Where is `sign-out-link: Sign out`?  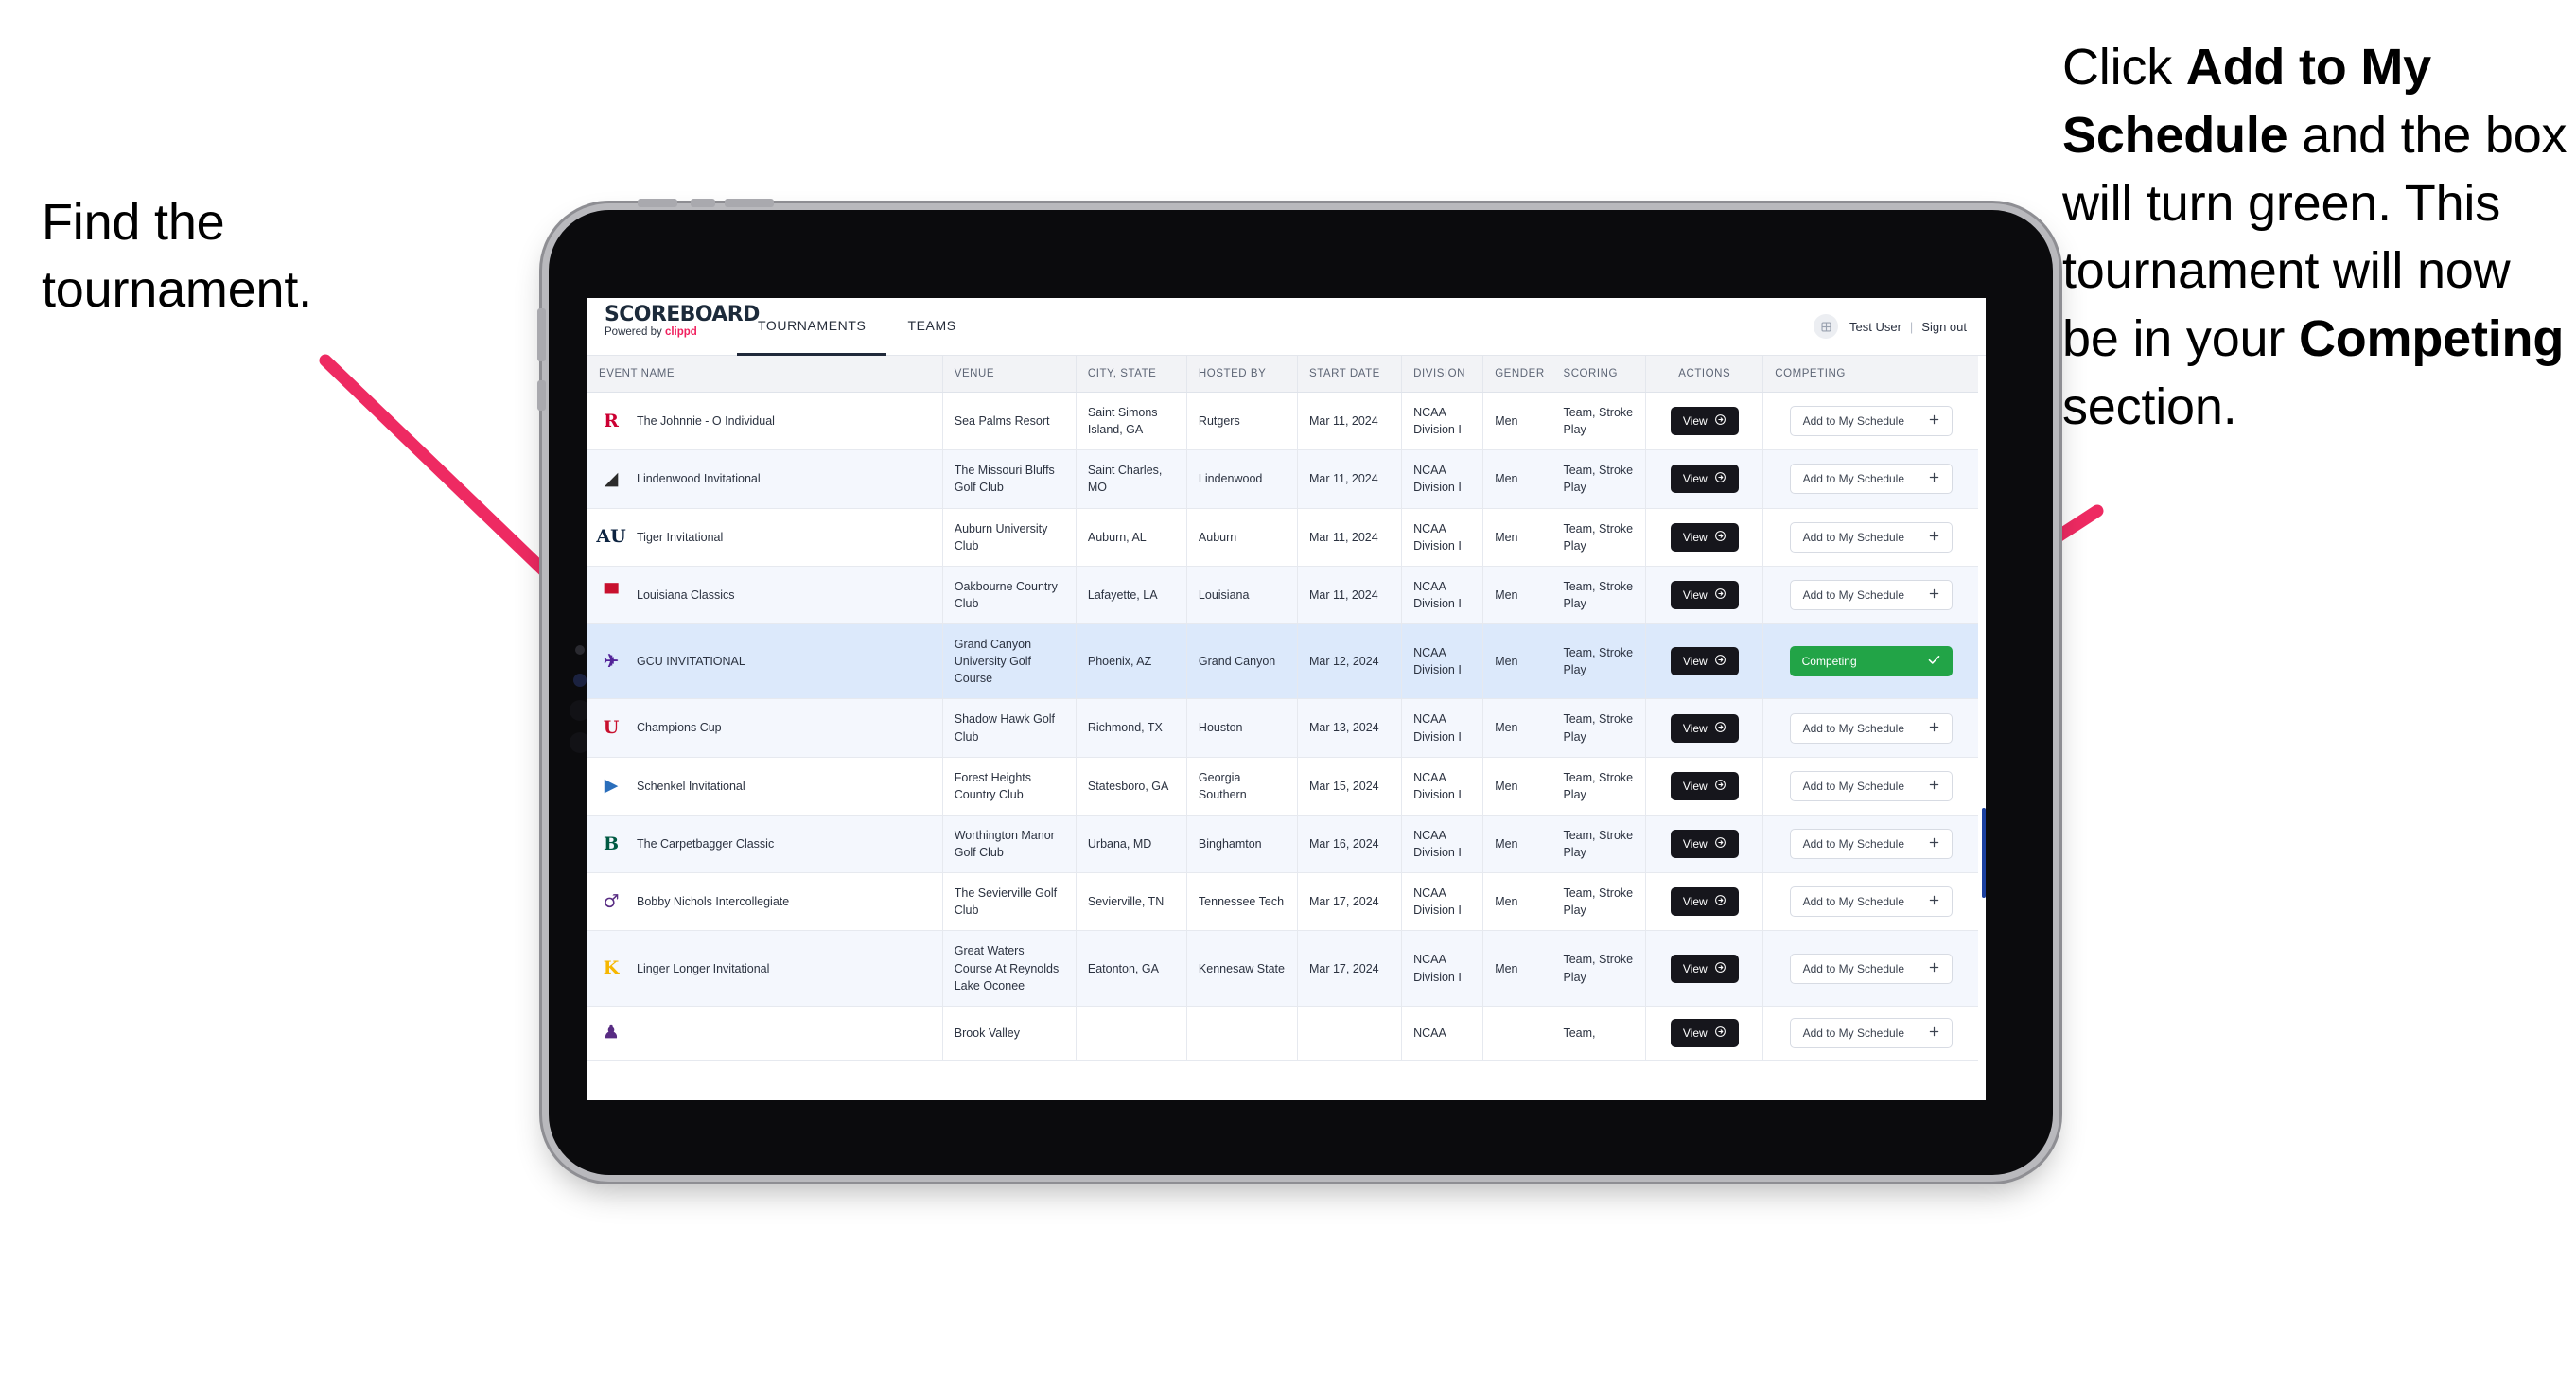 sign-out-link: Sign out is located at coordinates (1944, 327).